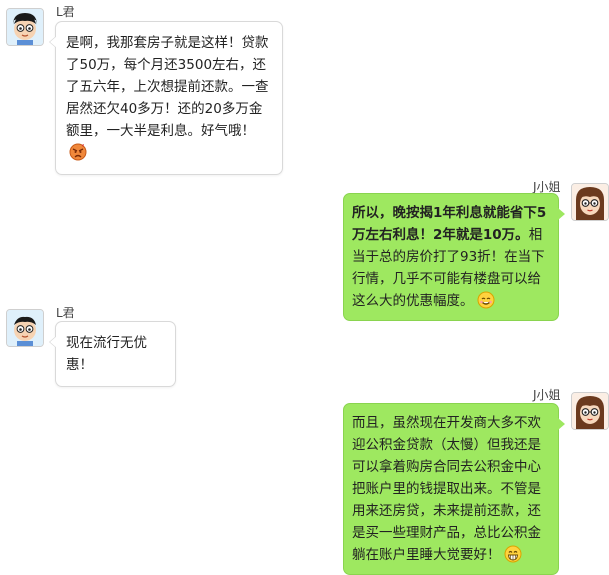 This screenshot has width=609, height=575. What do you see at coordinates (486, 300) in the screenshot?
I see `smile-face-icon` at bounding box center [486, 300].